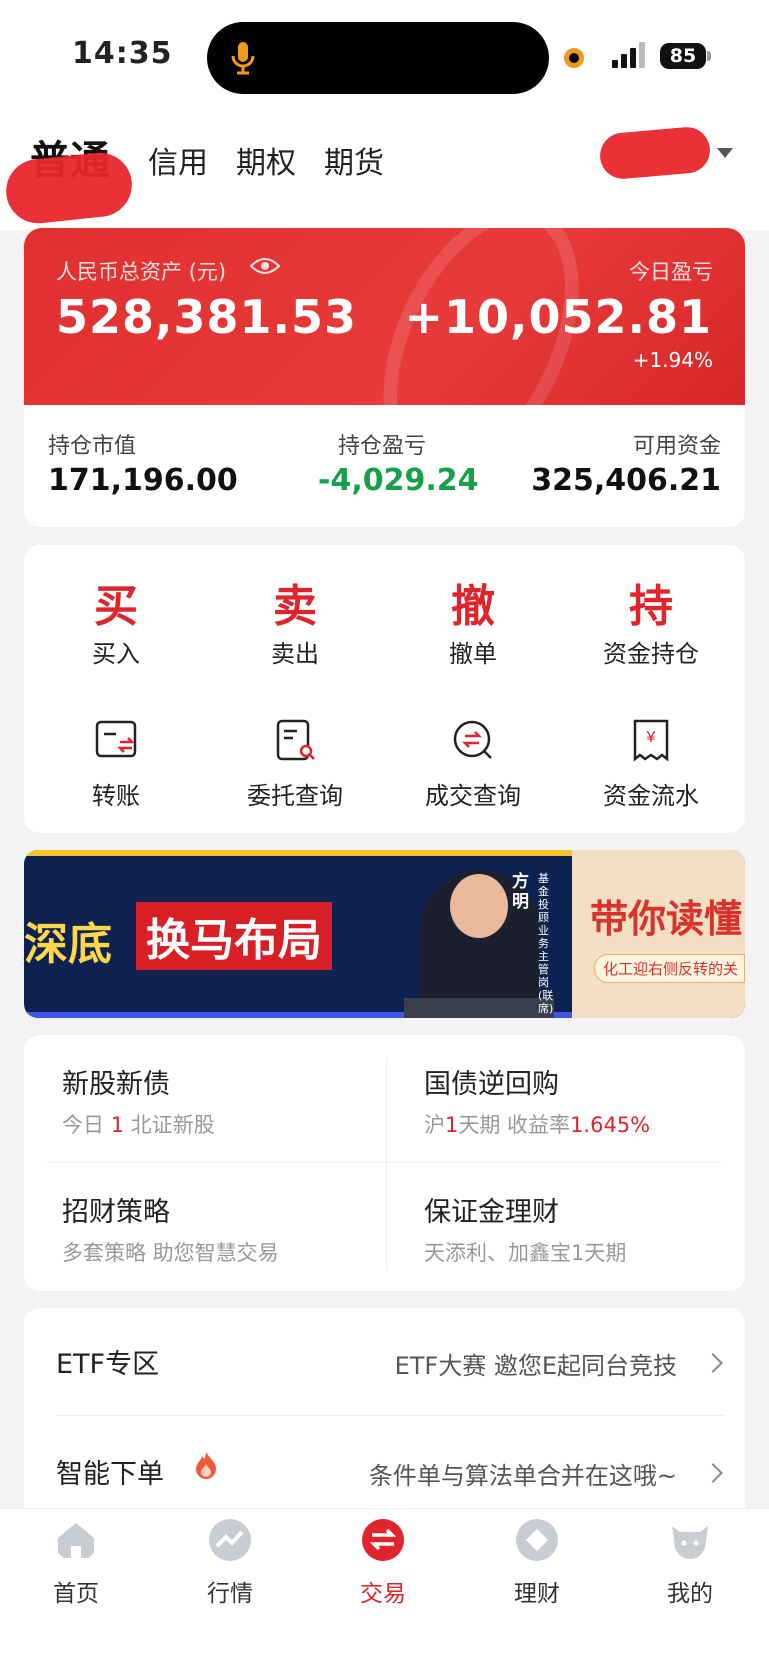 This screenshot has height=1666, width=769. What do you see at coordinates (520, 892) in the screenshot?
I see `banner-person-name: 方明` at bounding box center [520, 892].